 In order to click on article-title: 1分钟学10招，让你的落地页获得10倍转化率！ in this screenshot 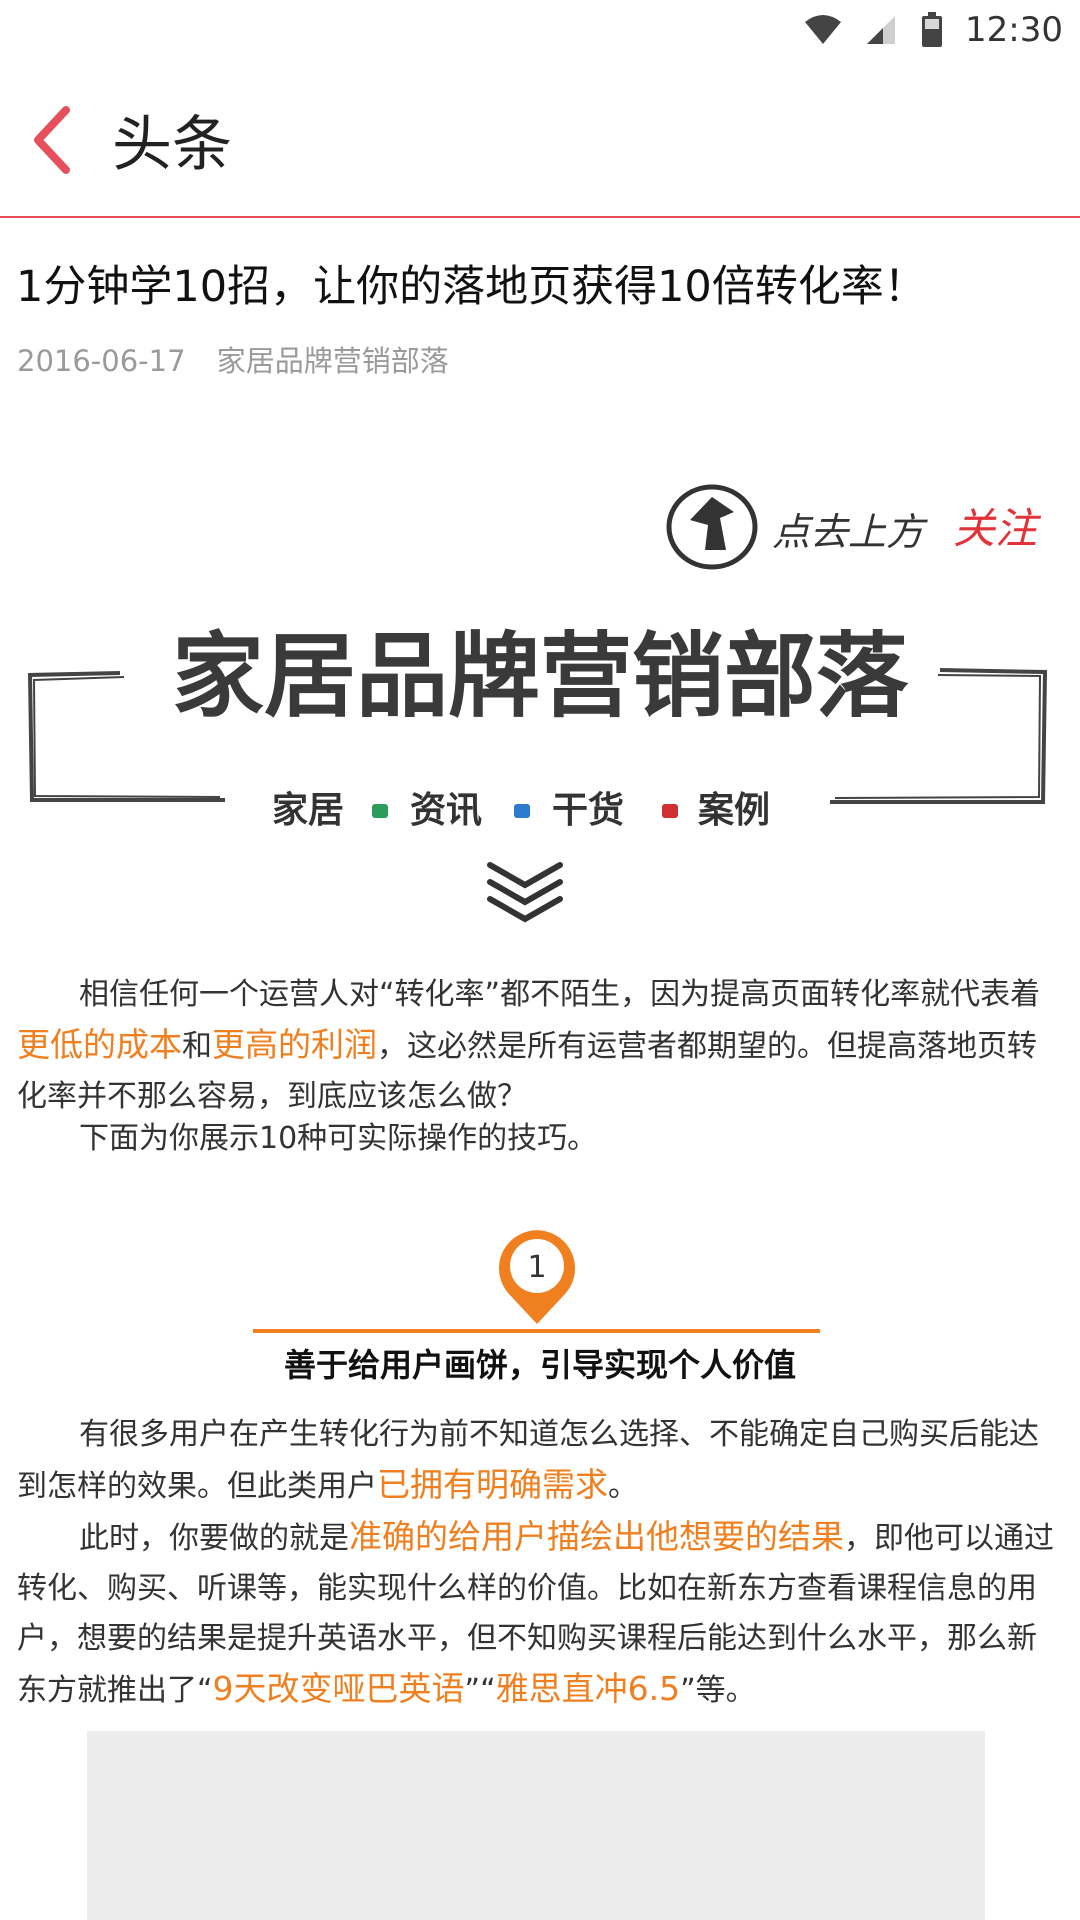, I will do `click(471, 287)`.